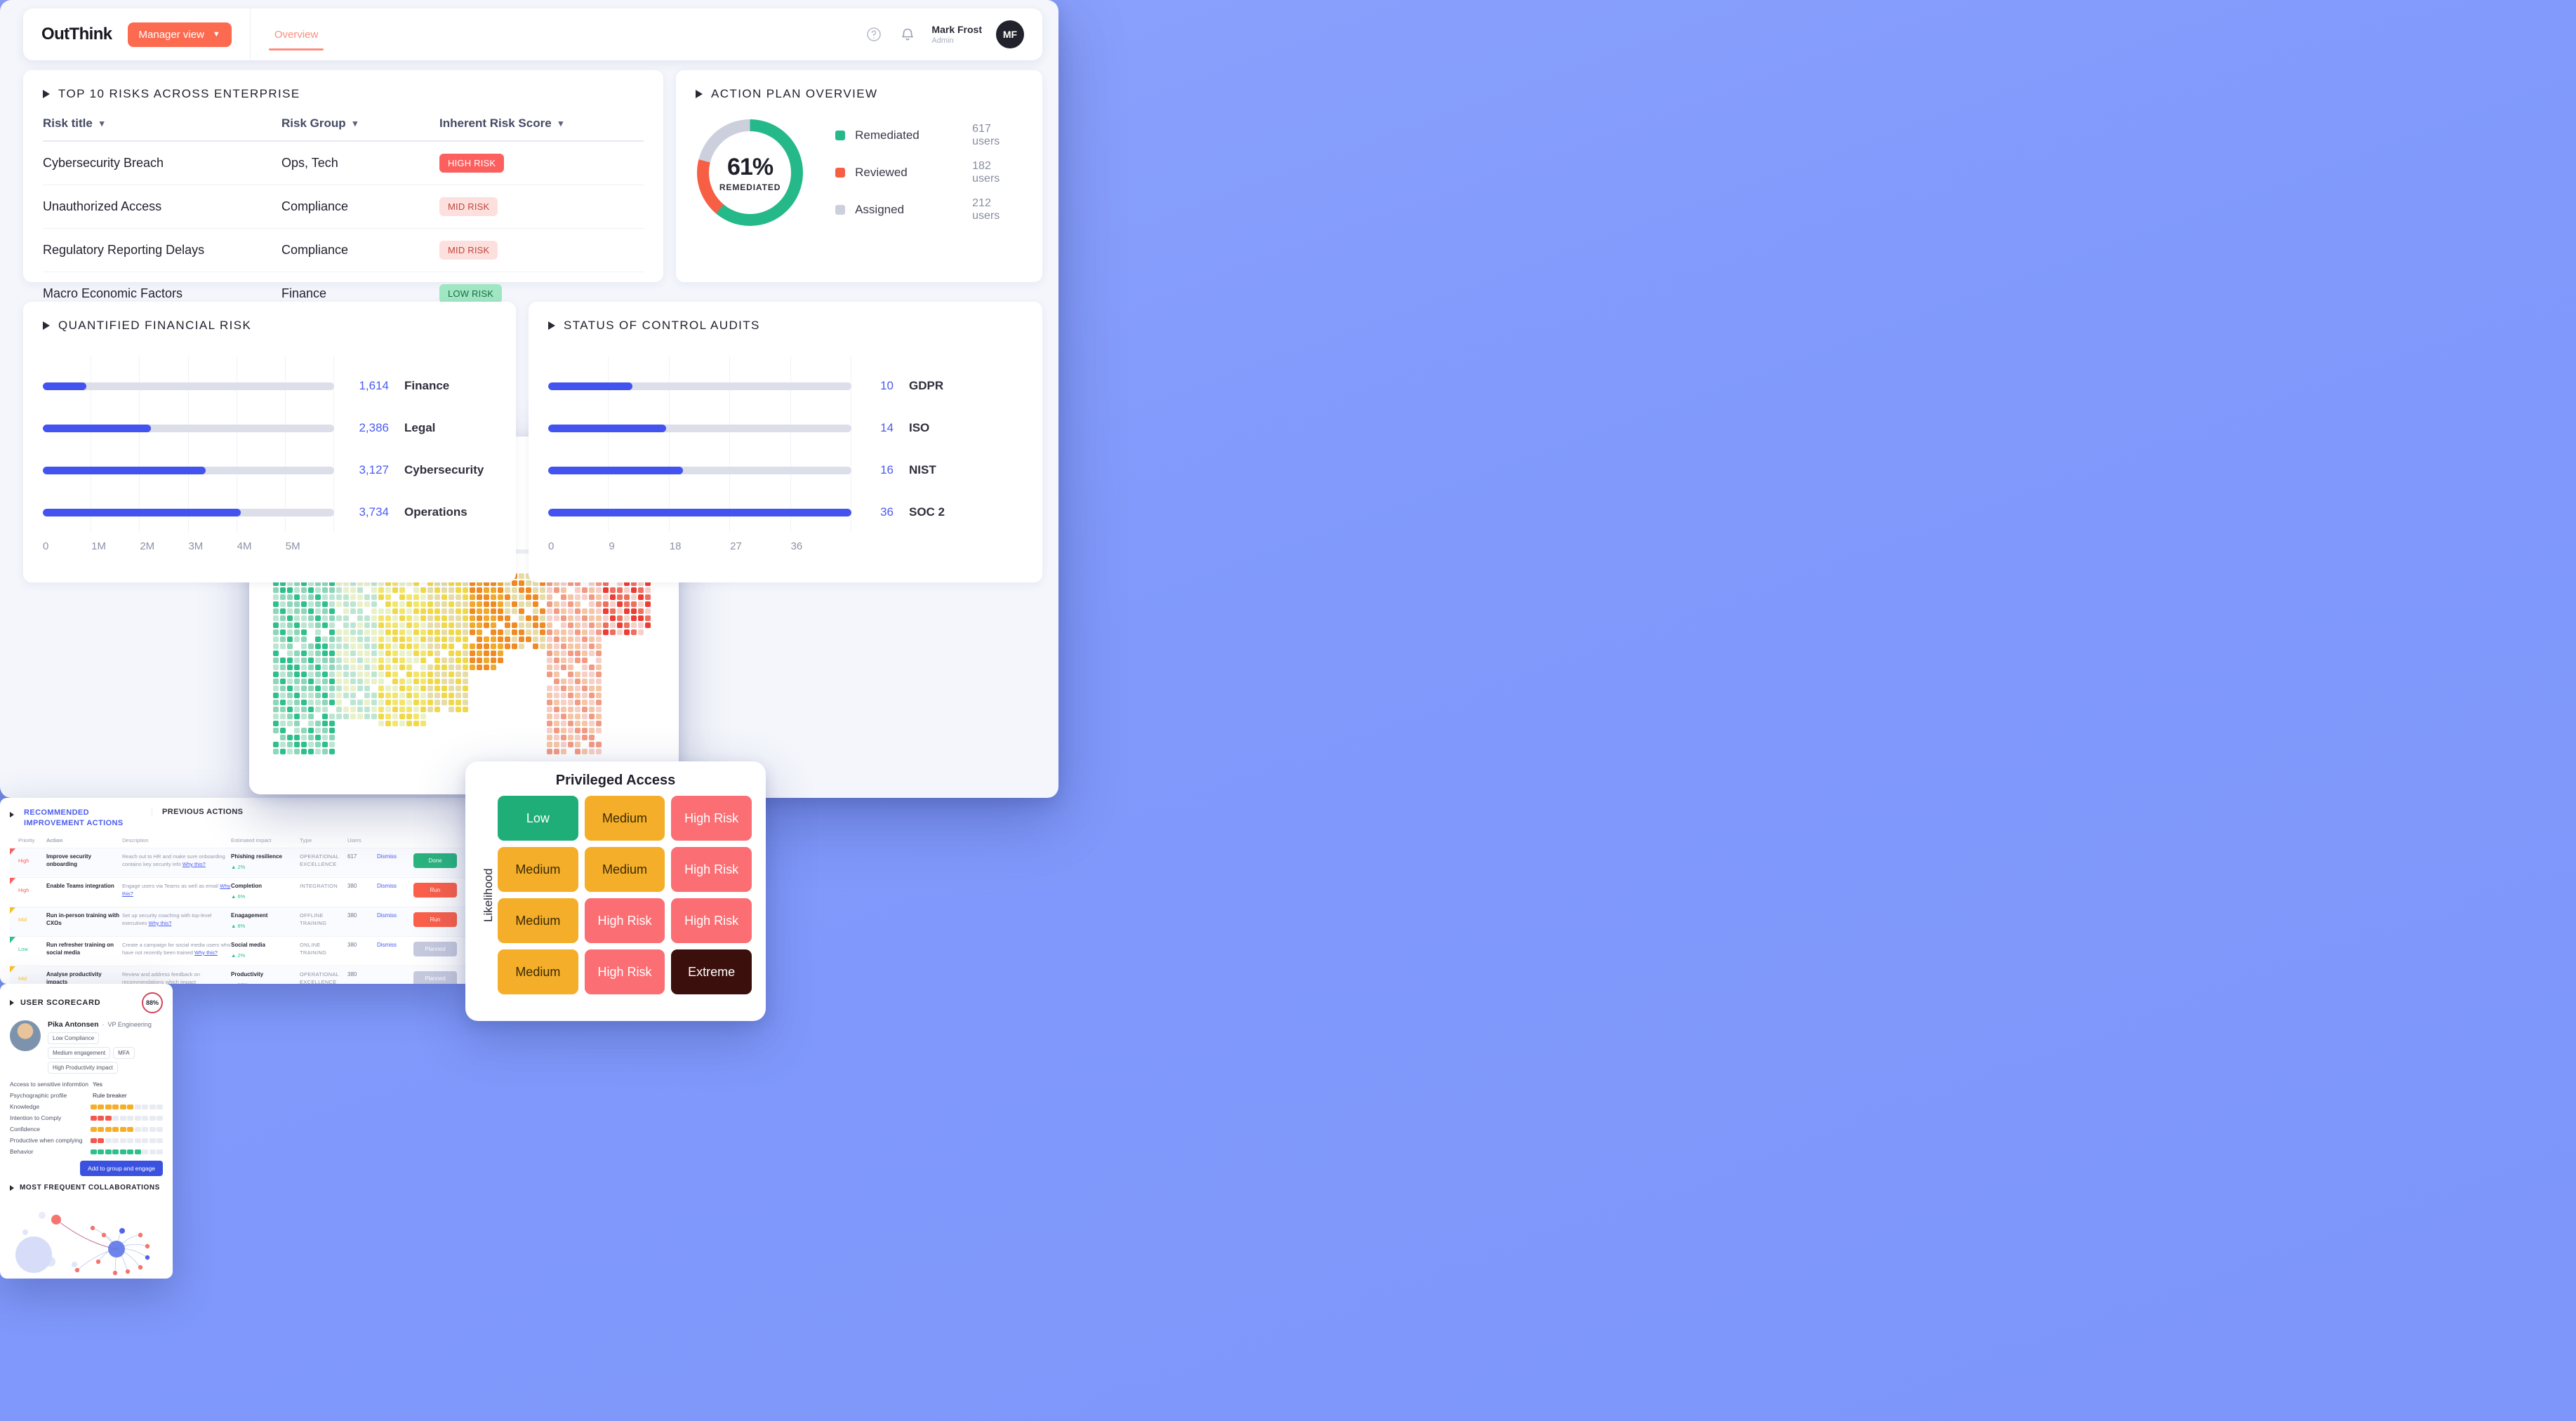 The height and width of the screenshot is (1421, 2576). Describe the element at coordinates (538, 818) in the screenshot. I see `matrix-cell: Low` at that location.